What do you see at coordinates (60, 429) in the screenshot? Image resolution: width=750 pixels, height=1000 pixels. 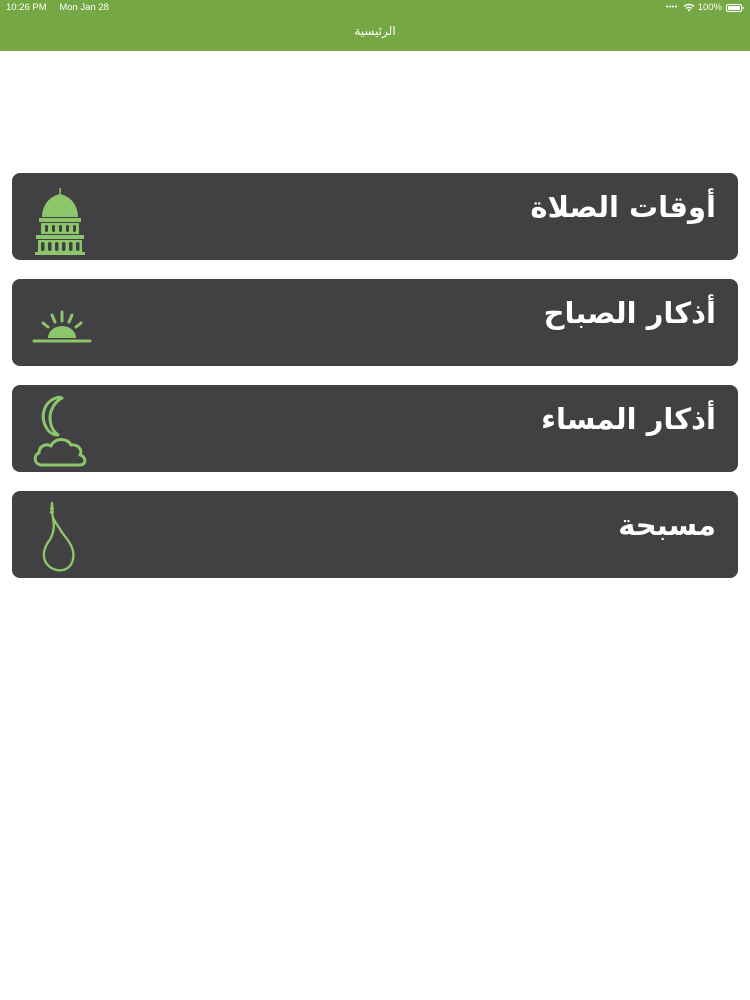 I see `moon-cloud-icon` at bounding box center [60, 429].